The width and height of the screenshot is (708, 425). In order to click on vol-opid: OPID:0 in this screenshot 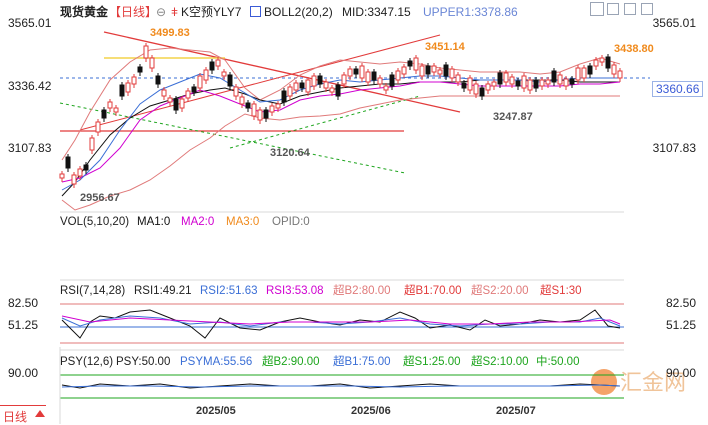, I will do `click(291, 222)`.